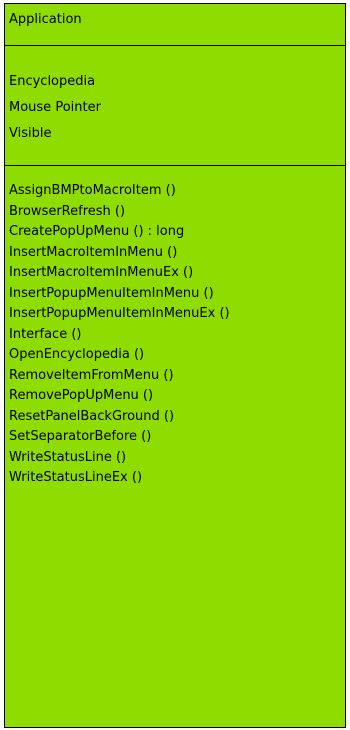 The width and height of the screenshot is (350, 730). I want to click on attribute-item: Visible, so click(30, 133).